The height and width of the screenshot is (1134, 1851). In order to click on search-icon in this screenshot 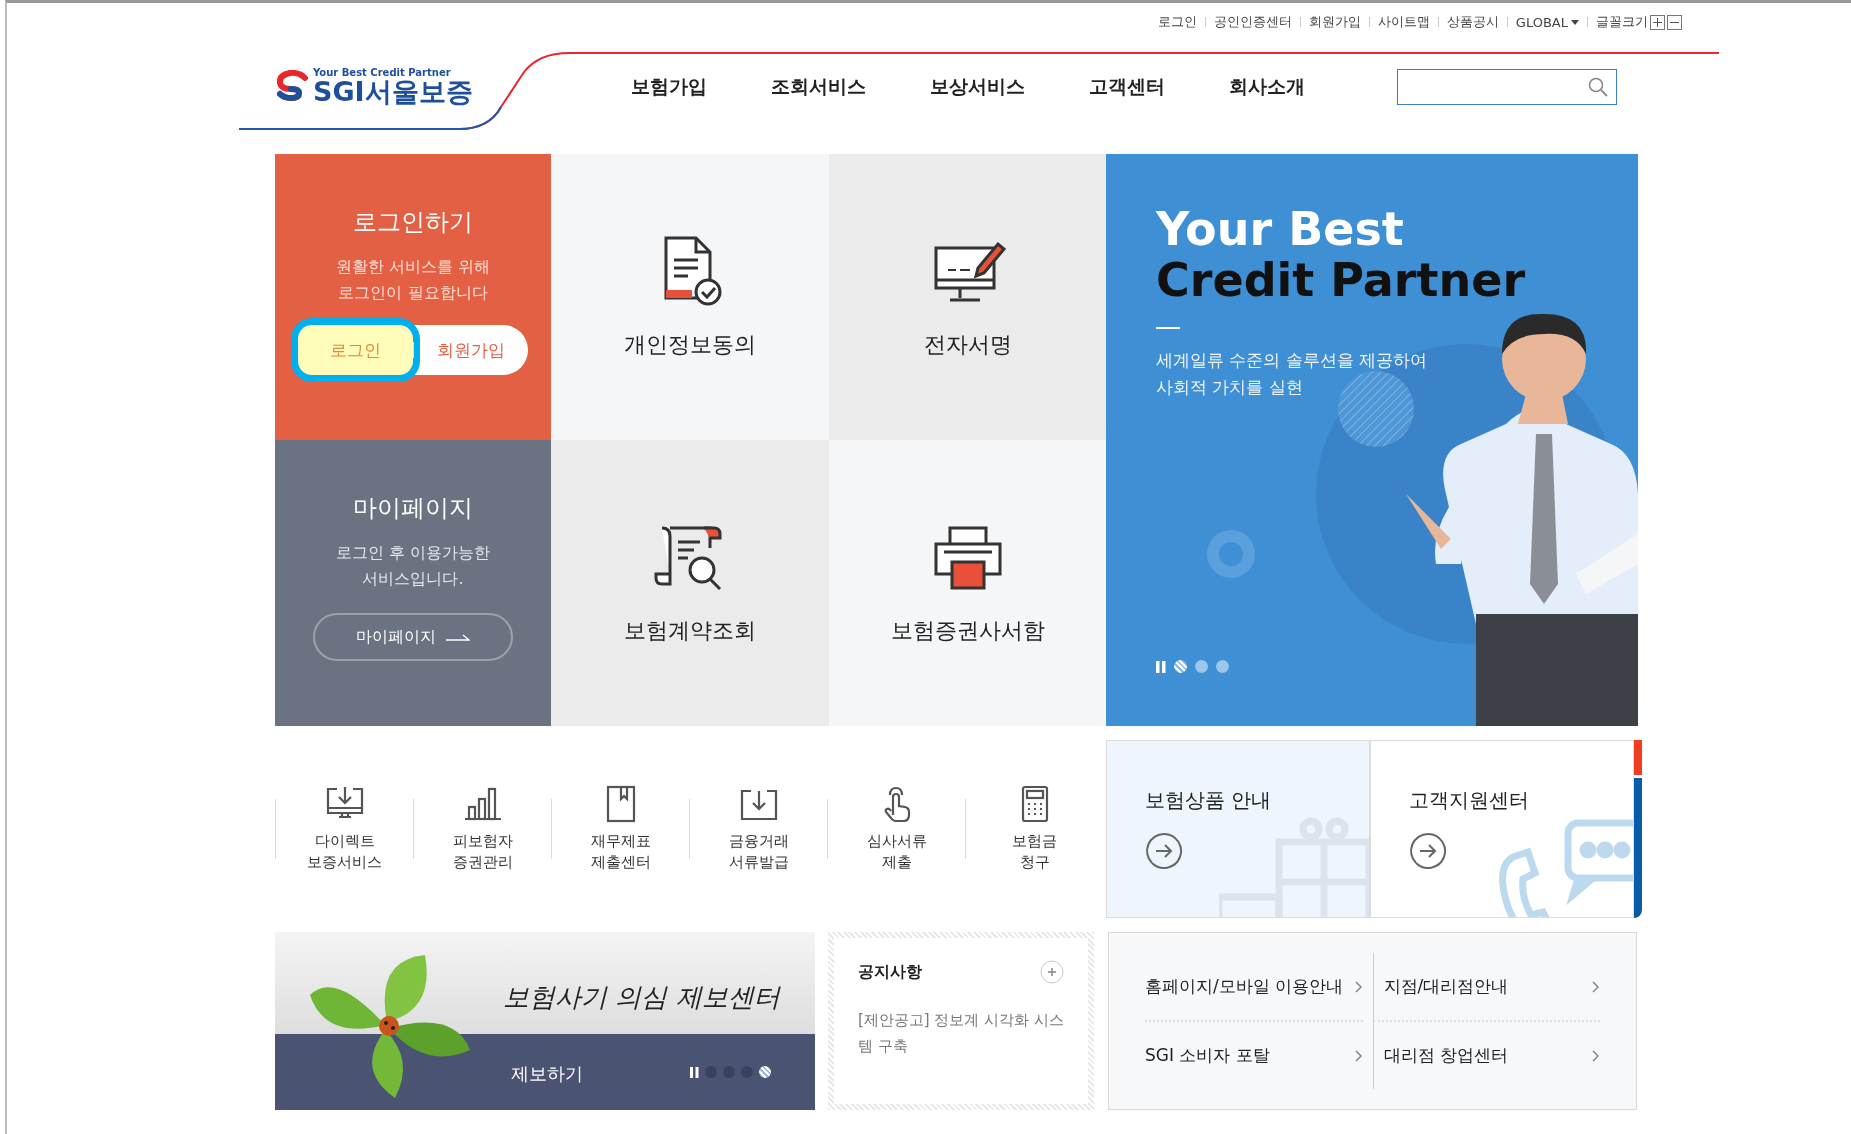, I will do `click(1598, 86)`.